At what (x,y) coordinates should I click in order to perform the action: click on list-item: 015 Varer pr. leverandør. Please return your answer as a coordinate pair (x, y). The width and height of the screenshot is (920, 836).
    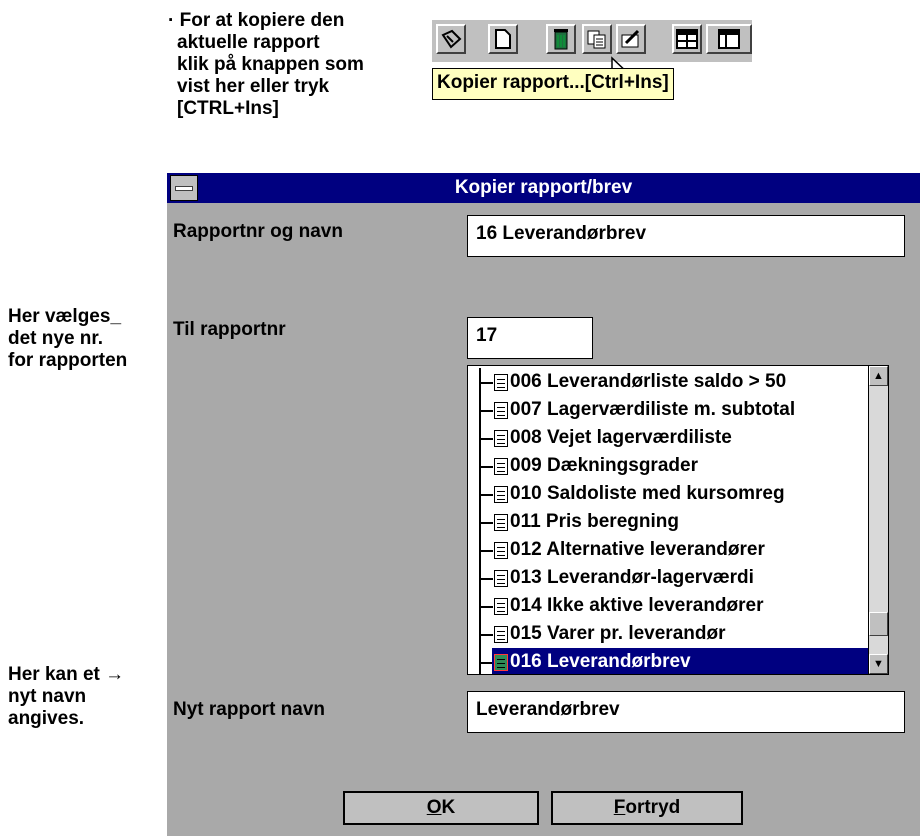
    Looking at the image, I should click on (669, 634).